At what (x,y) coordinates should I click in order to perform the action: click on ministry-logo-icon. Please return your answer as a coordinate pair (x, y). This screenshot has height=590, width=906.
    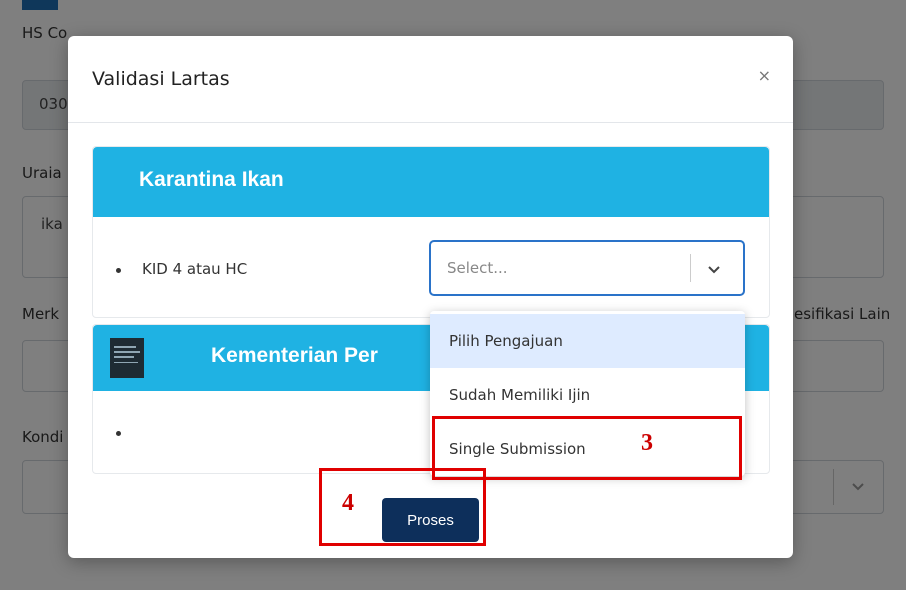
    Looking at the image, I should click on (127, 358).